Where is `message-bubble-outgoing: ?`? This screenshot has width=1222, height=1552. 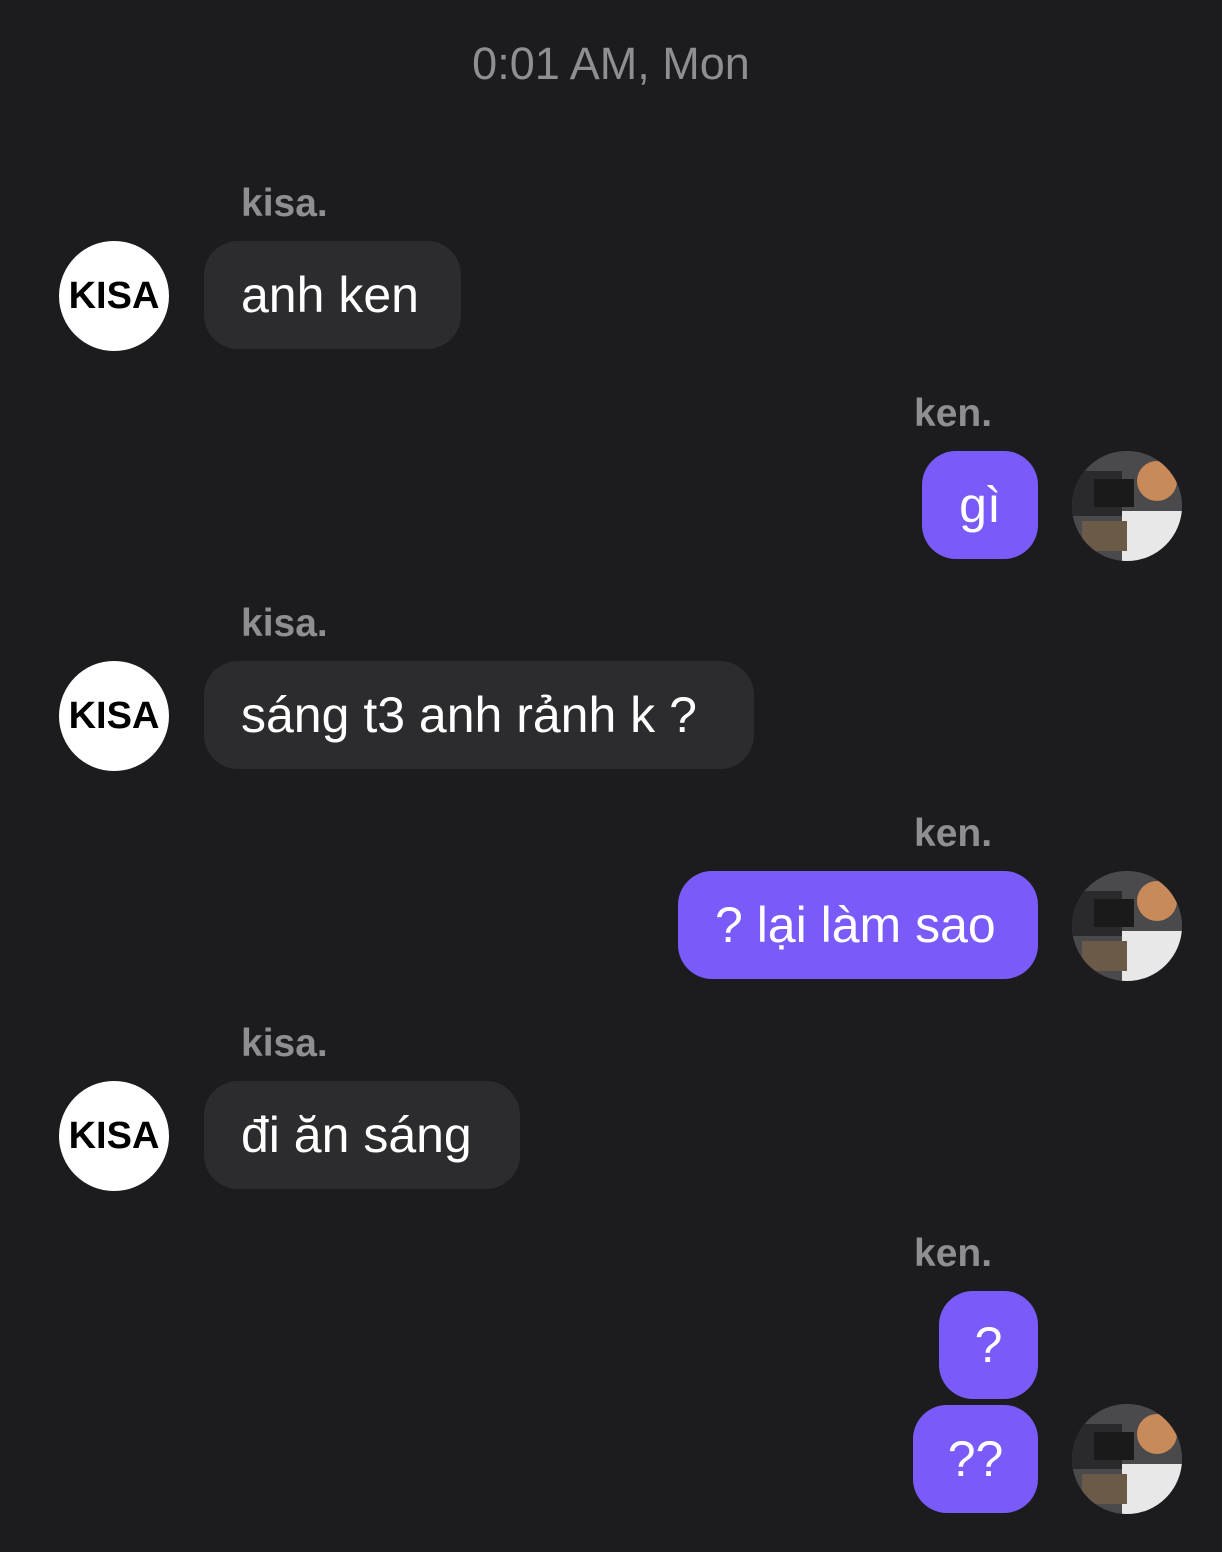 message-bubble-outgoing: ? is located at coordinates (988, 1345).